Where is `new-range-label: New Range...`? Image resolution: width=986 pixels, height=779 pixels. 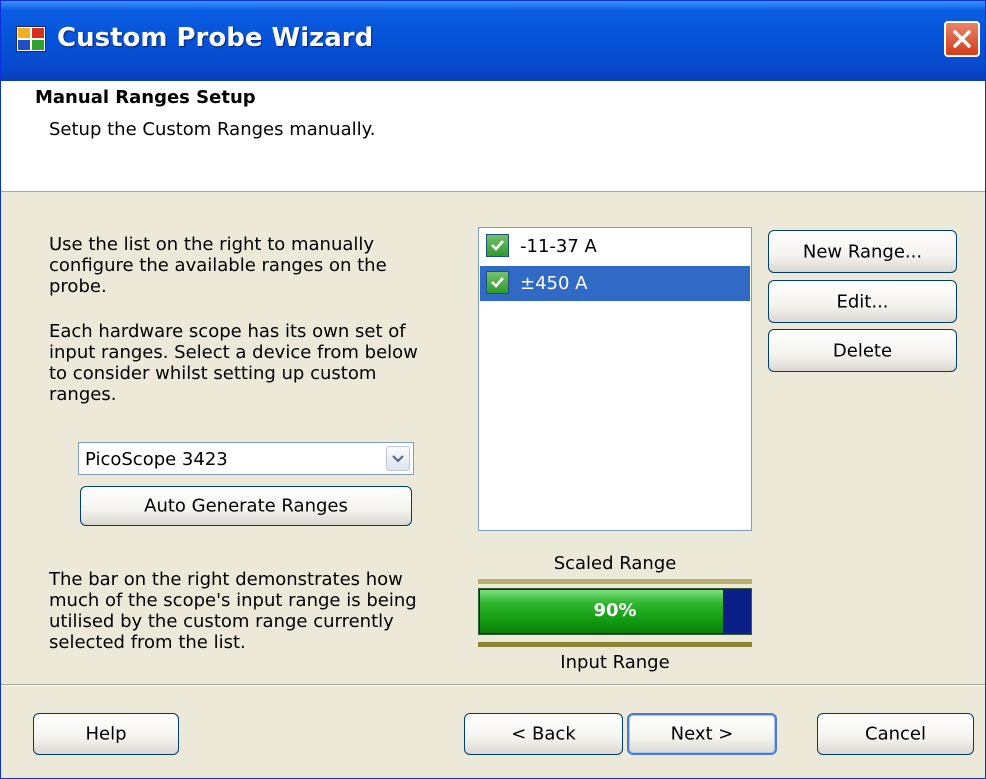
new-range-label: New Range... is located at coordinates (862, 251).